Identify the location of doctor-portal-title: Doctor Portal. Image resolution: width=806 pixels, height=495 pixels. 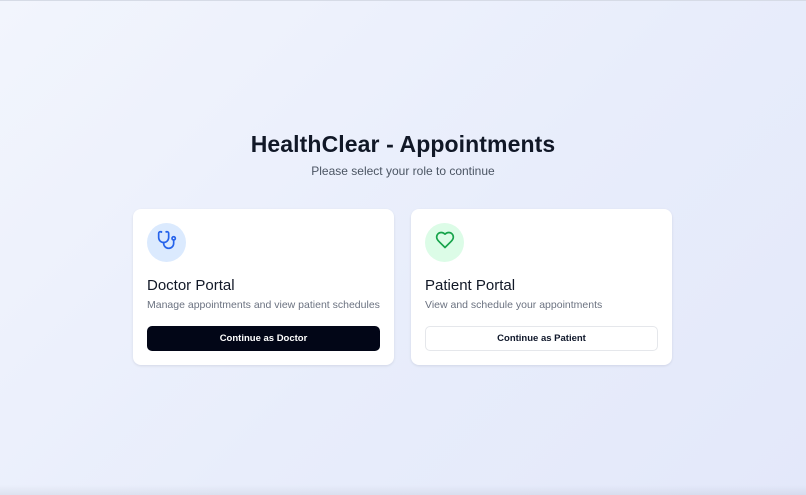
(191, 285).